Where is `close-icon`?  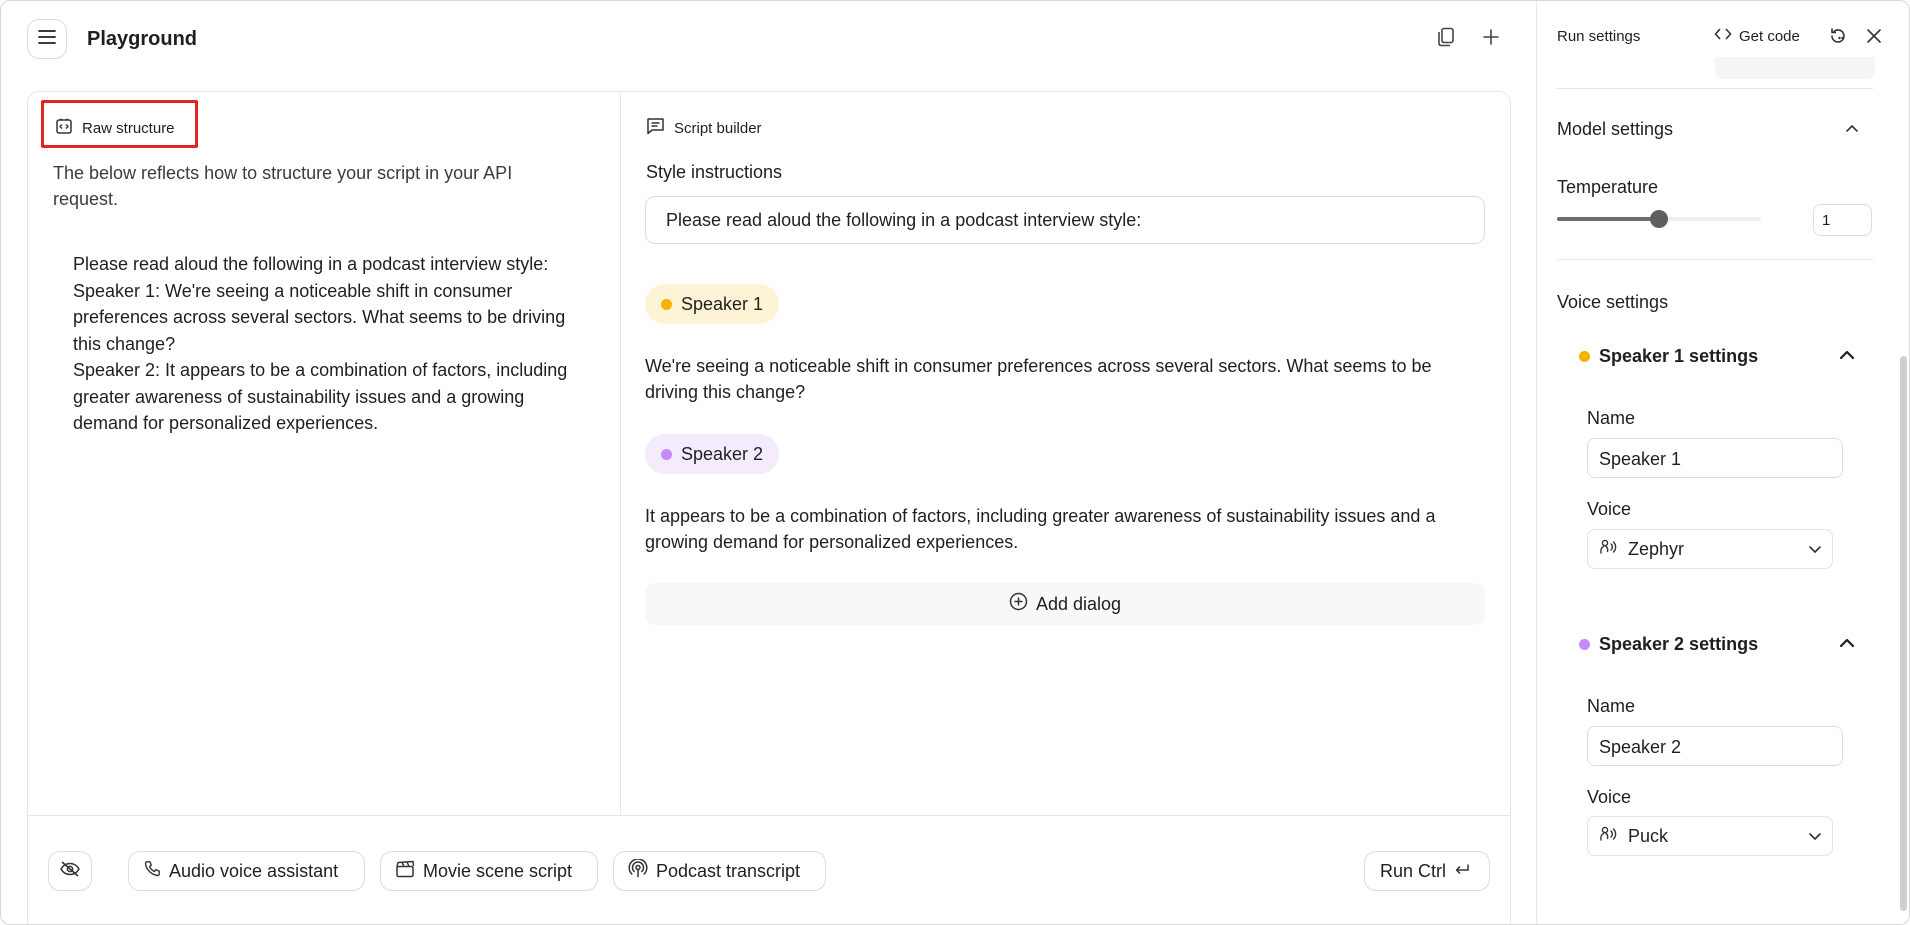 close-icon is located at coordinates (1874, 38).